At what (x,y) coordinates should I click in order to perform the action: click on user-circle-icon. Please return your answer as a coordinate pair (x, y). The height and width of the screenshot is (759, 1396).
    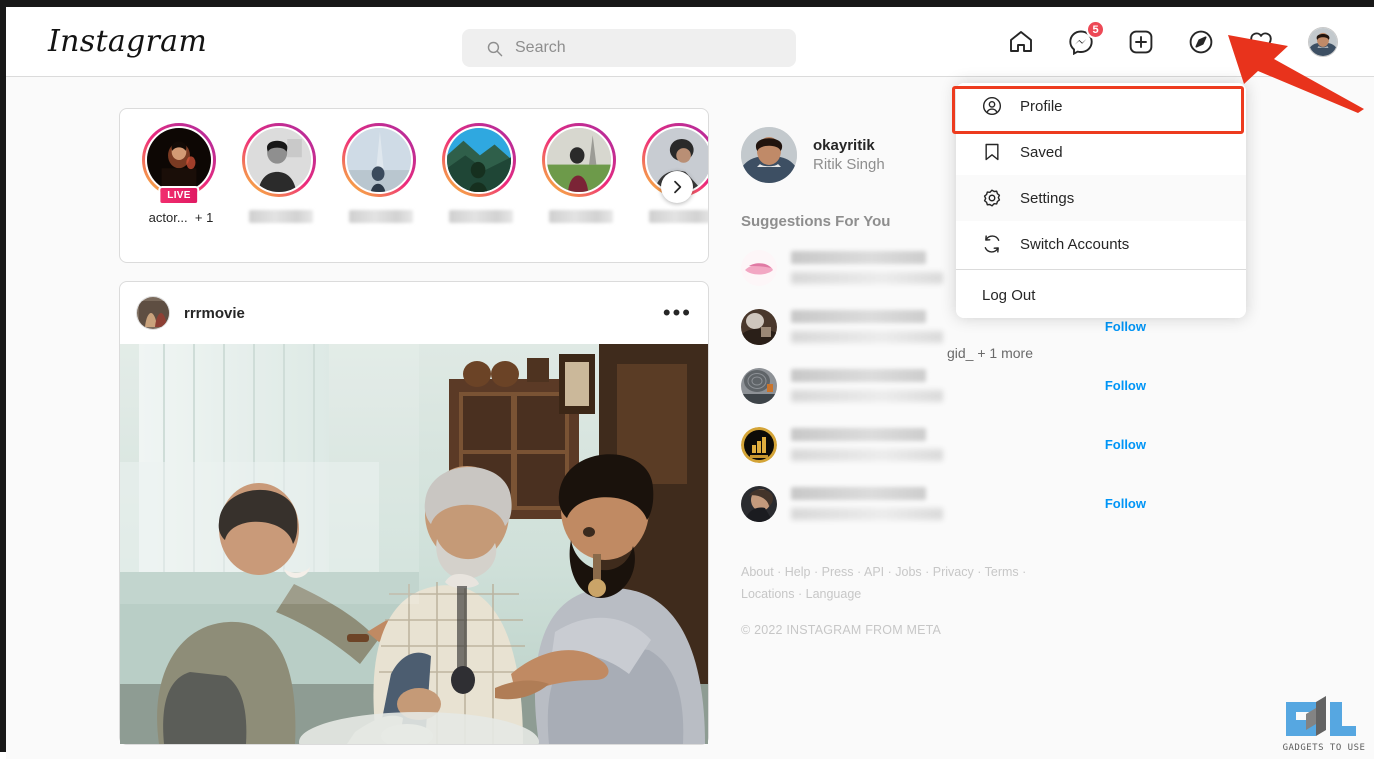
    Looking at the image, I should click on (992, 106).